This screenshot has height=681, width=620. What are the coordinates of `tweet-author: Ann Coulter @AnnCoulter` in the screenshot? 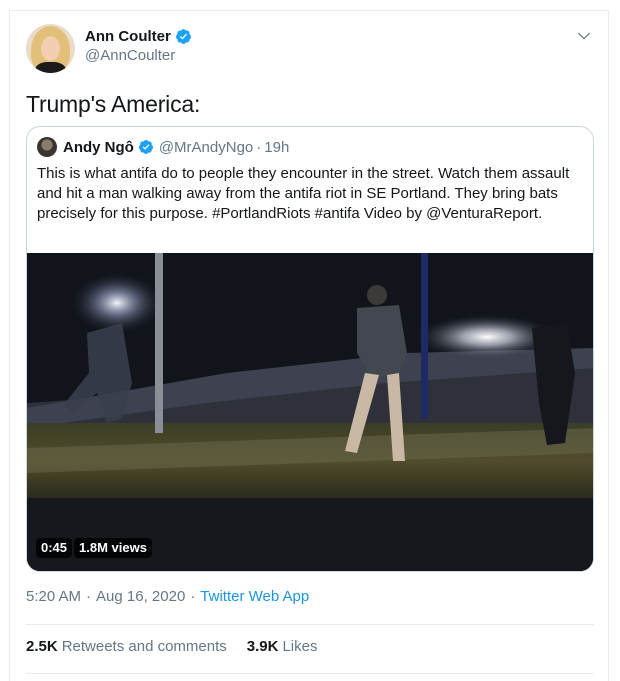 It's located at (109, 48).